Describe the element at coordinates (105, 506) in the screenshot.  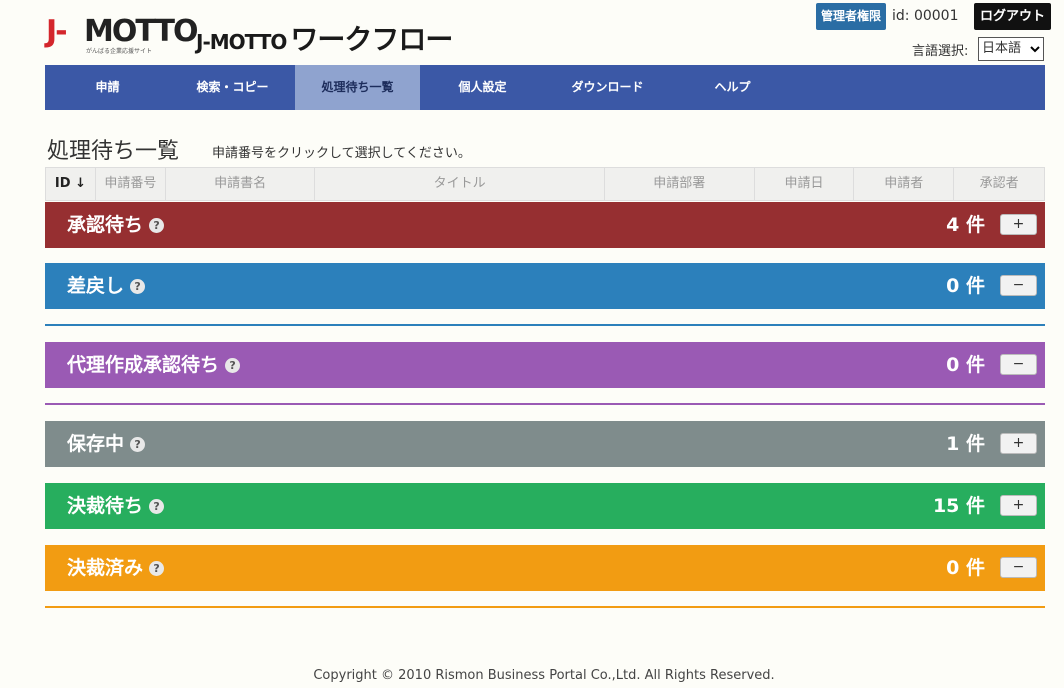
I see `section-title: 決裁待ち` at that location.